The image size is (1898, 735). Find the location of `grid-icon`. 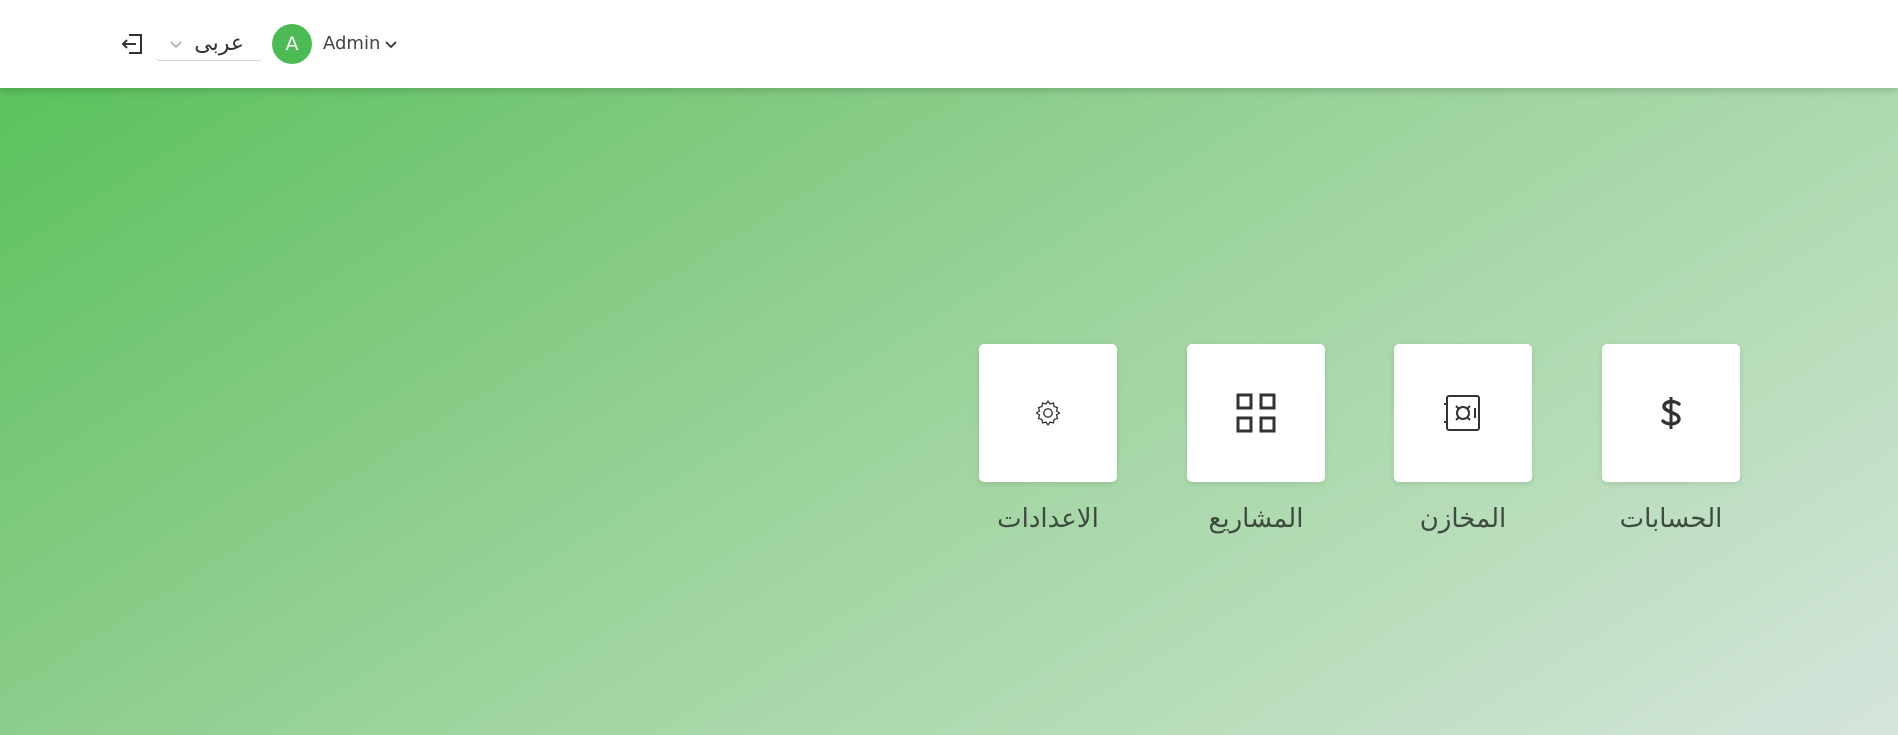

grid-icon is located at coordinates (1256, 413).